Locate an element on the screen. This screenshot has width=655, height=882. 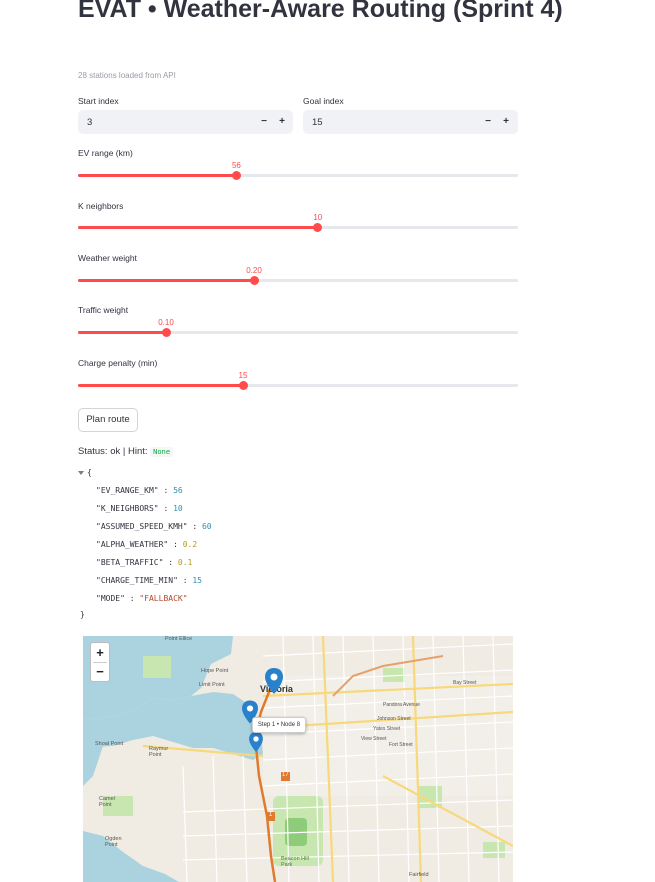
traffic-weight-slider is located at coordinates (298, 332).